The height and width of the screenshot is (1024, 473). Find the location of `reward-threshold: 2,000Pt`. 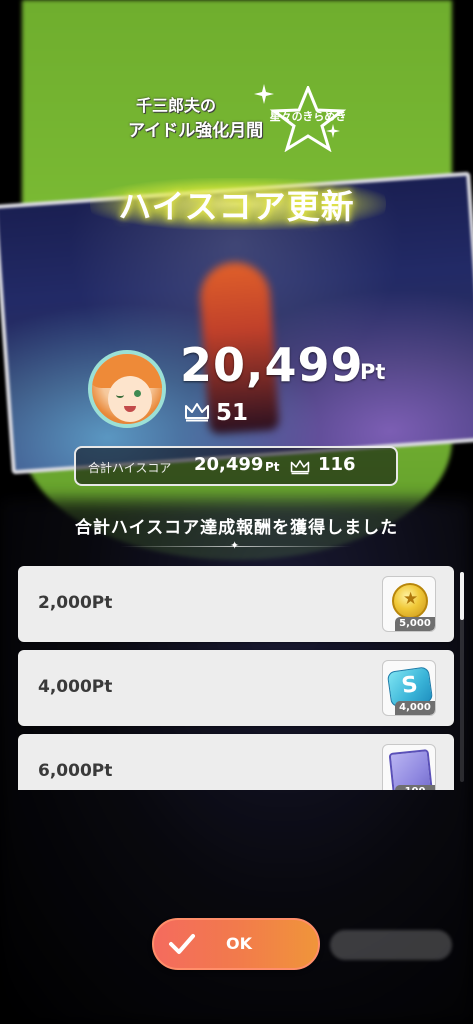

reward-threshold: 2,000Pt is located at coordinates (75, 603).